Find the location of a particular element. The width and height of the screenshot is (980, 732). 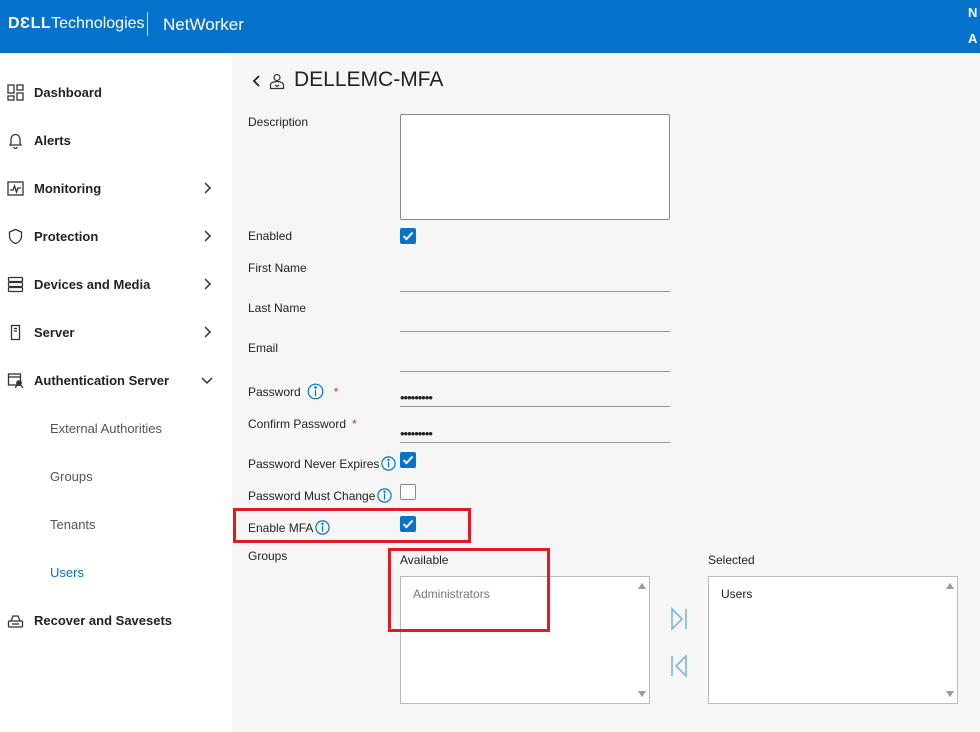

description-label: Description is located at coordinates (278, 122).